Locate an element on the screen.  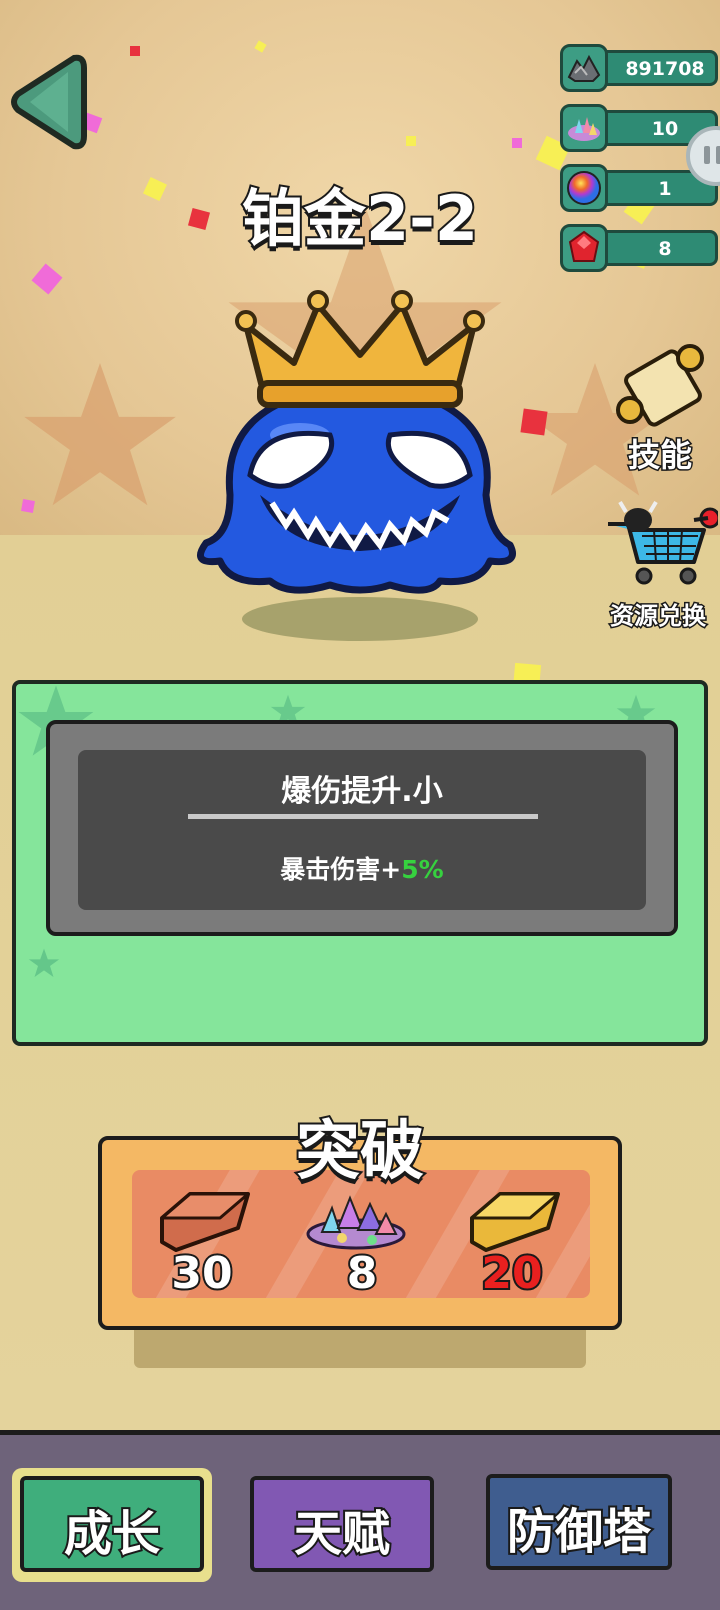
cost-copper-bar: 30 is located at coordinates (202, 1243).